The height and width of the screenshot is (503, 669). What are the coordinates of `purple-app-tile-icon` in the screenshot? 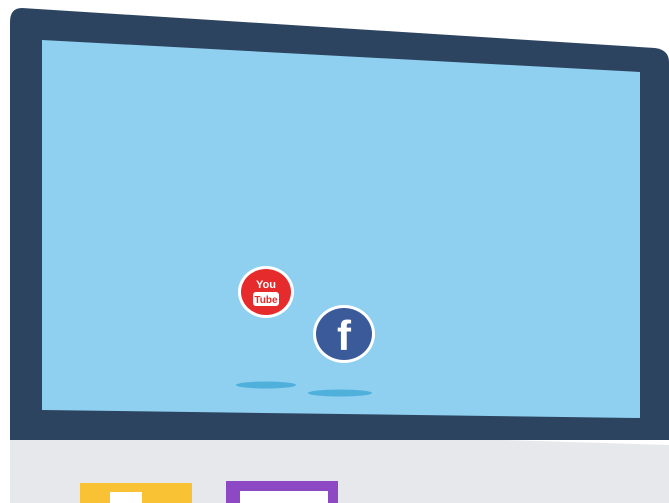 It's located at (282, 492).